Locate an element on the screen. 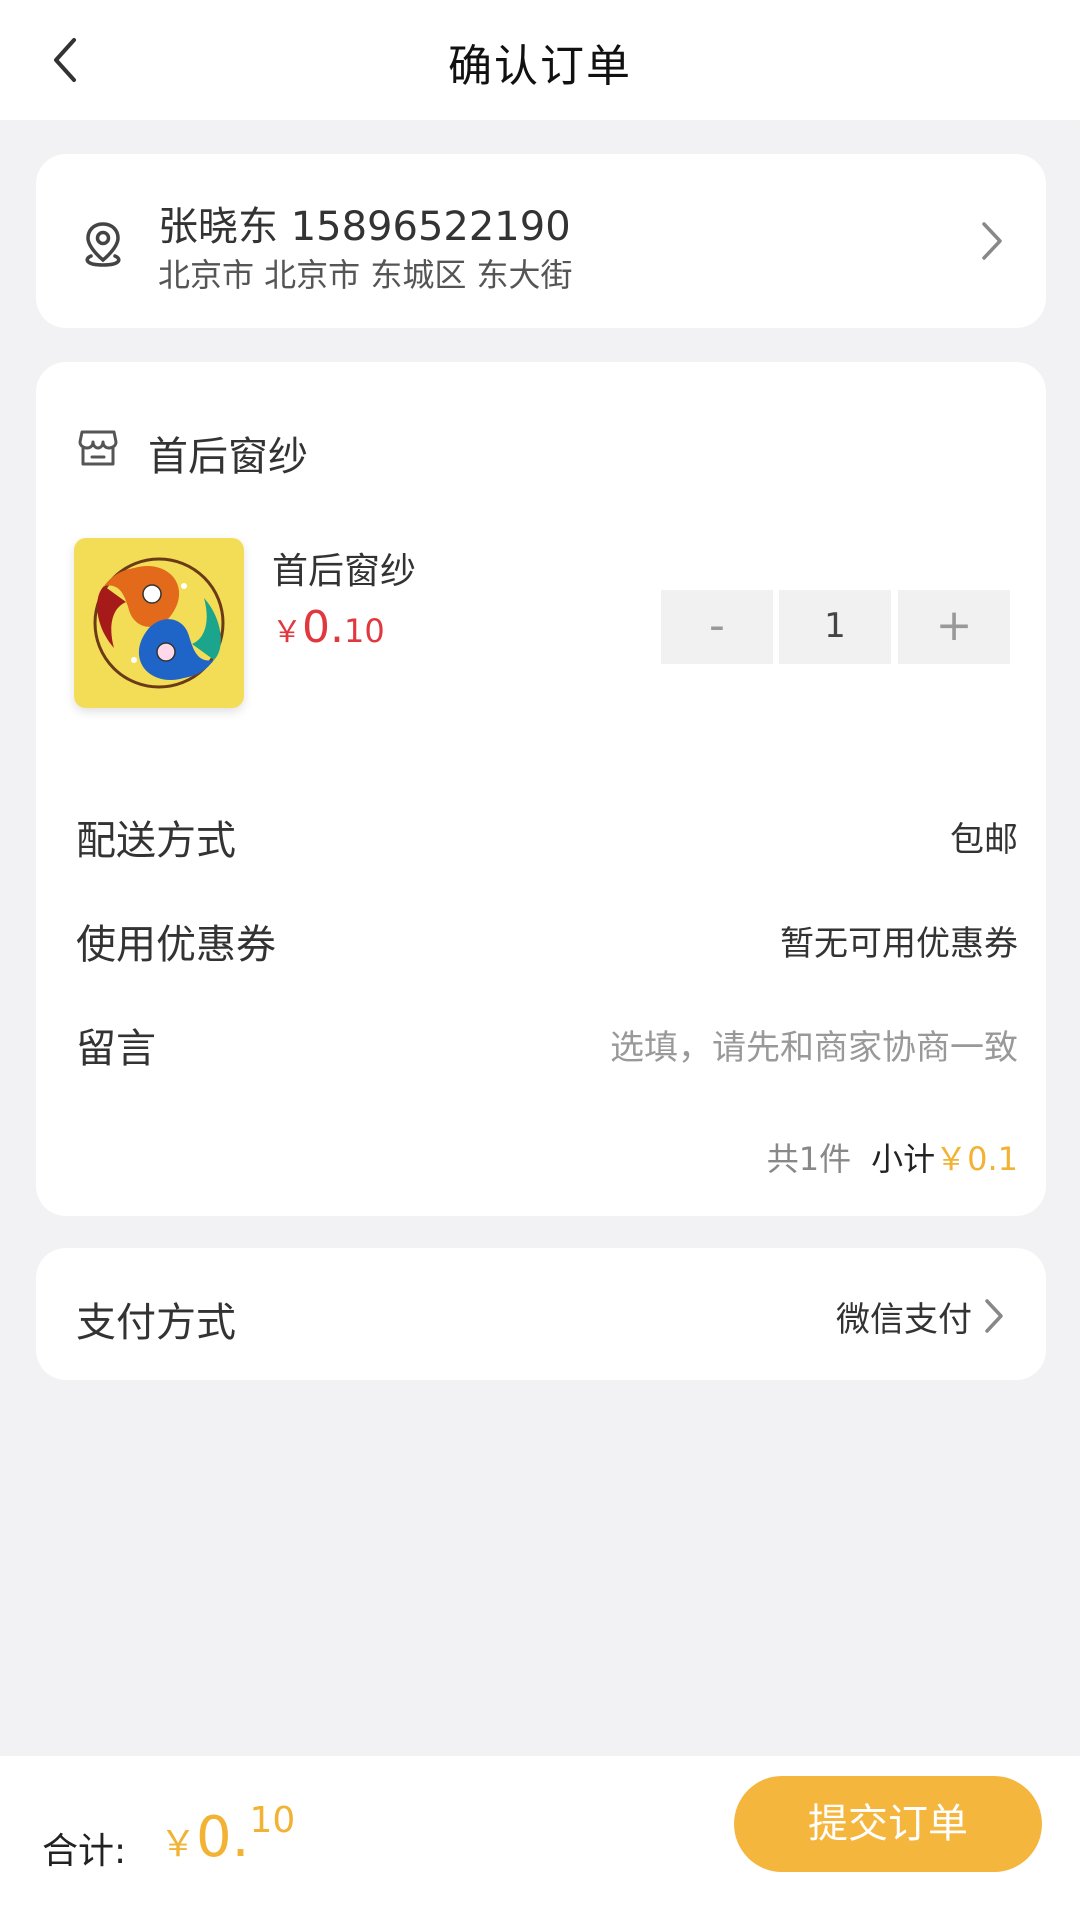  header-bar: 确认订单 is located at coordinates (540, 60).